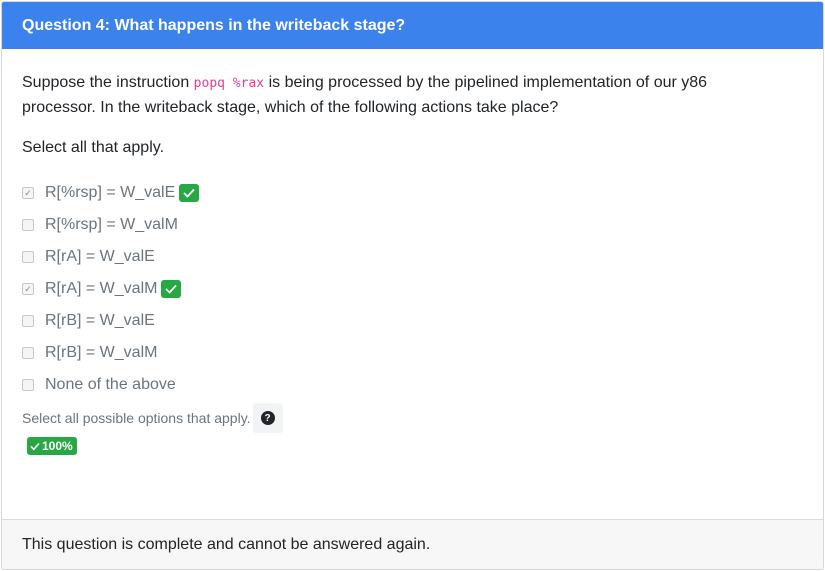  Describe the element at coordinates (136, 418) in the screenshot. I see `hint-text: Select all possible options that apply.` at that location.